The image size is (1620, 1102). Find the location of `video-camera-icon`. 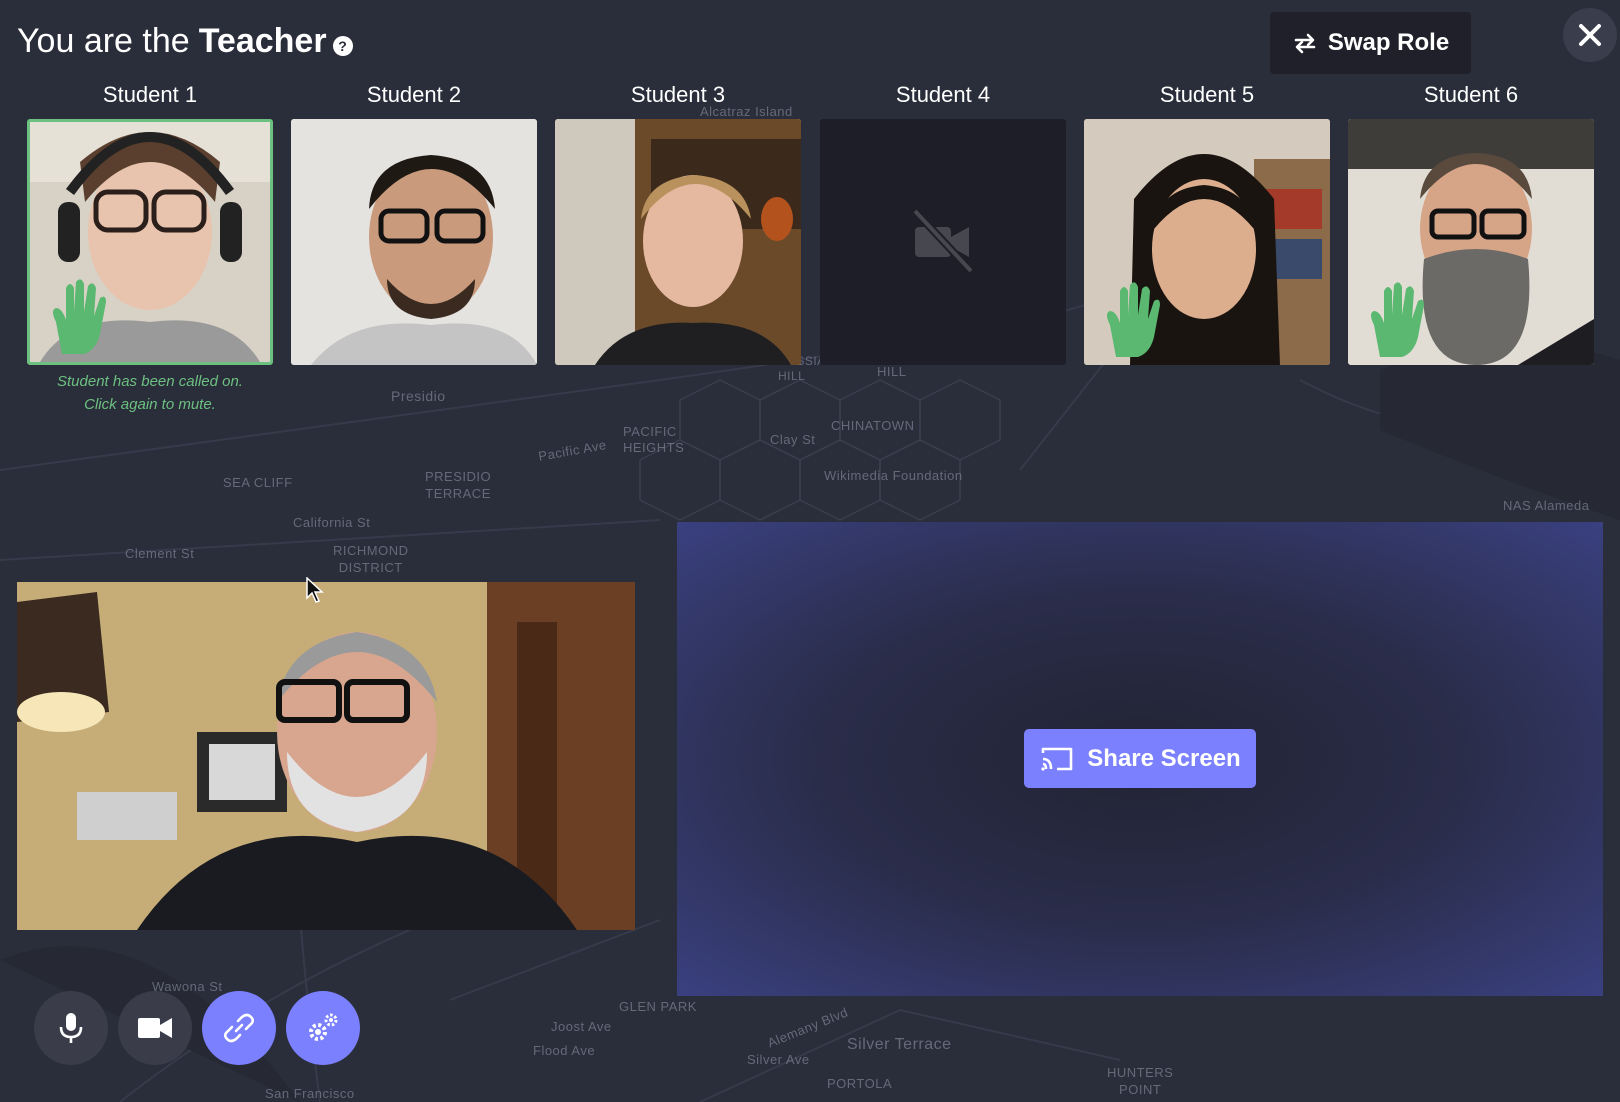

video-camera-icon is located at coordinates (155, 1028).